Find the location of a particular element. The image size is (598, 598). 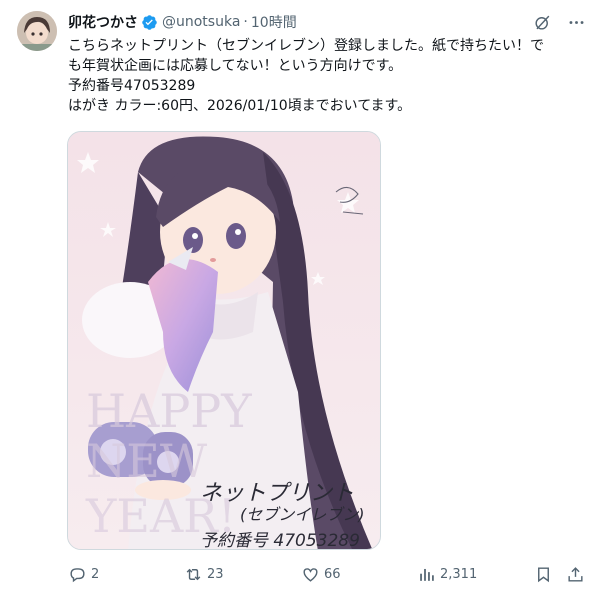

tweet-text-line: 予約番号47053289 is located at coordinates (132, 86).